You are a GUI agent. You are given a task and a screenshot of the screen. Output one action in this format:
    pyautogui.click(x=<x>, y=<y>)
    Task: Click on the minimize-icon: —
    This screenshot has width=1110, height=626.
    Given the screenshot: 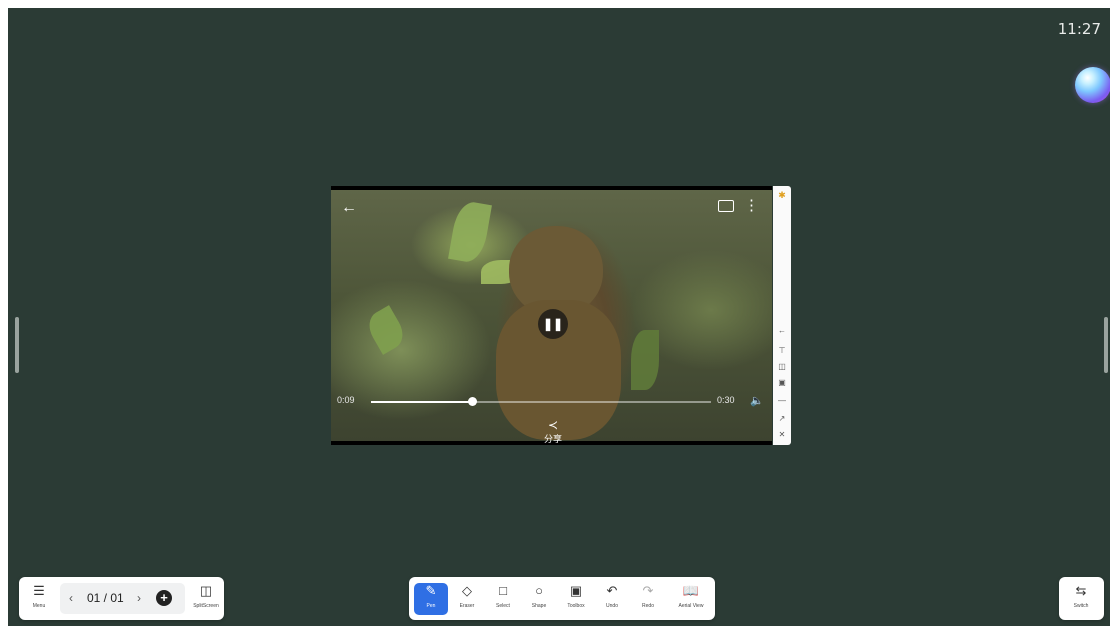 What is the action you would take?
    pyautogui.click(x=782, y=401)
    